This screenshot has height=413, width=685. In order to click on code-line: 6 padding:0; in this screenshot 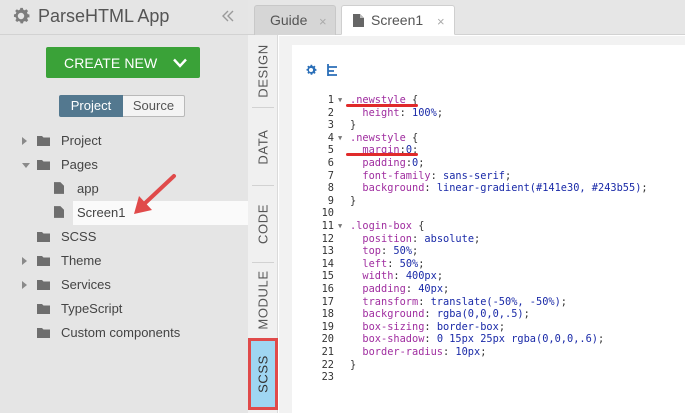, I will do `click(488, 163)`.